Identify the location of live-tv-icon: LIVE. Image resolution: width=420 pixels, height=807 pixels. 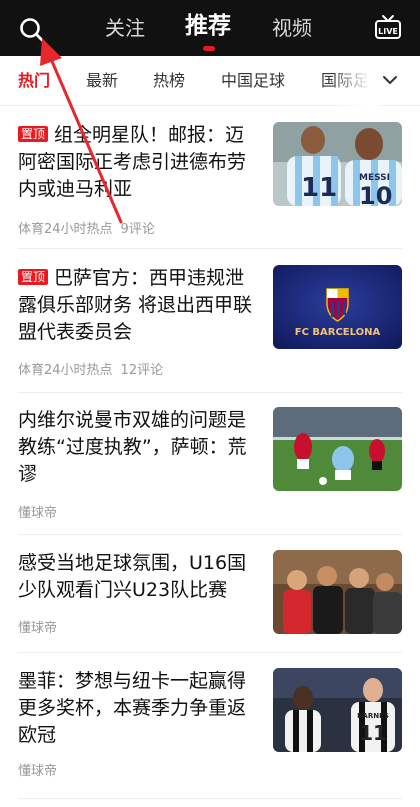
(388, 28).